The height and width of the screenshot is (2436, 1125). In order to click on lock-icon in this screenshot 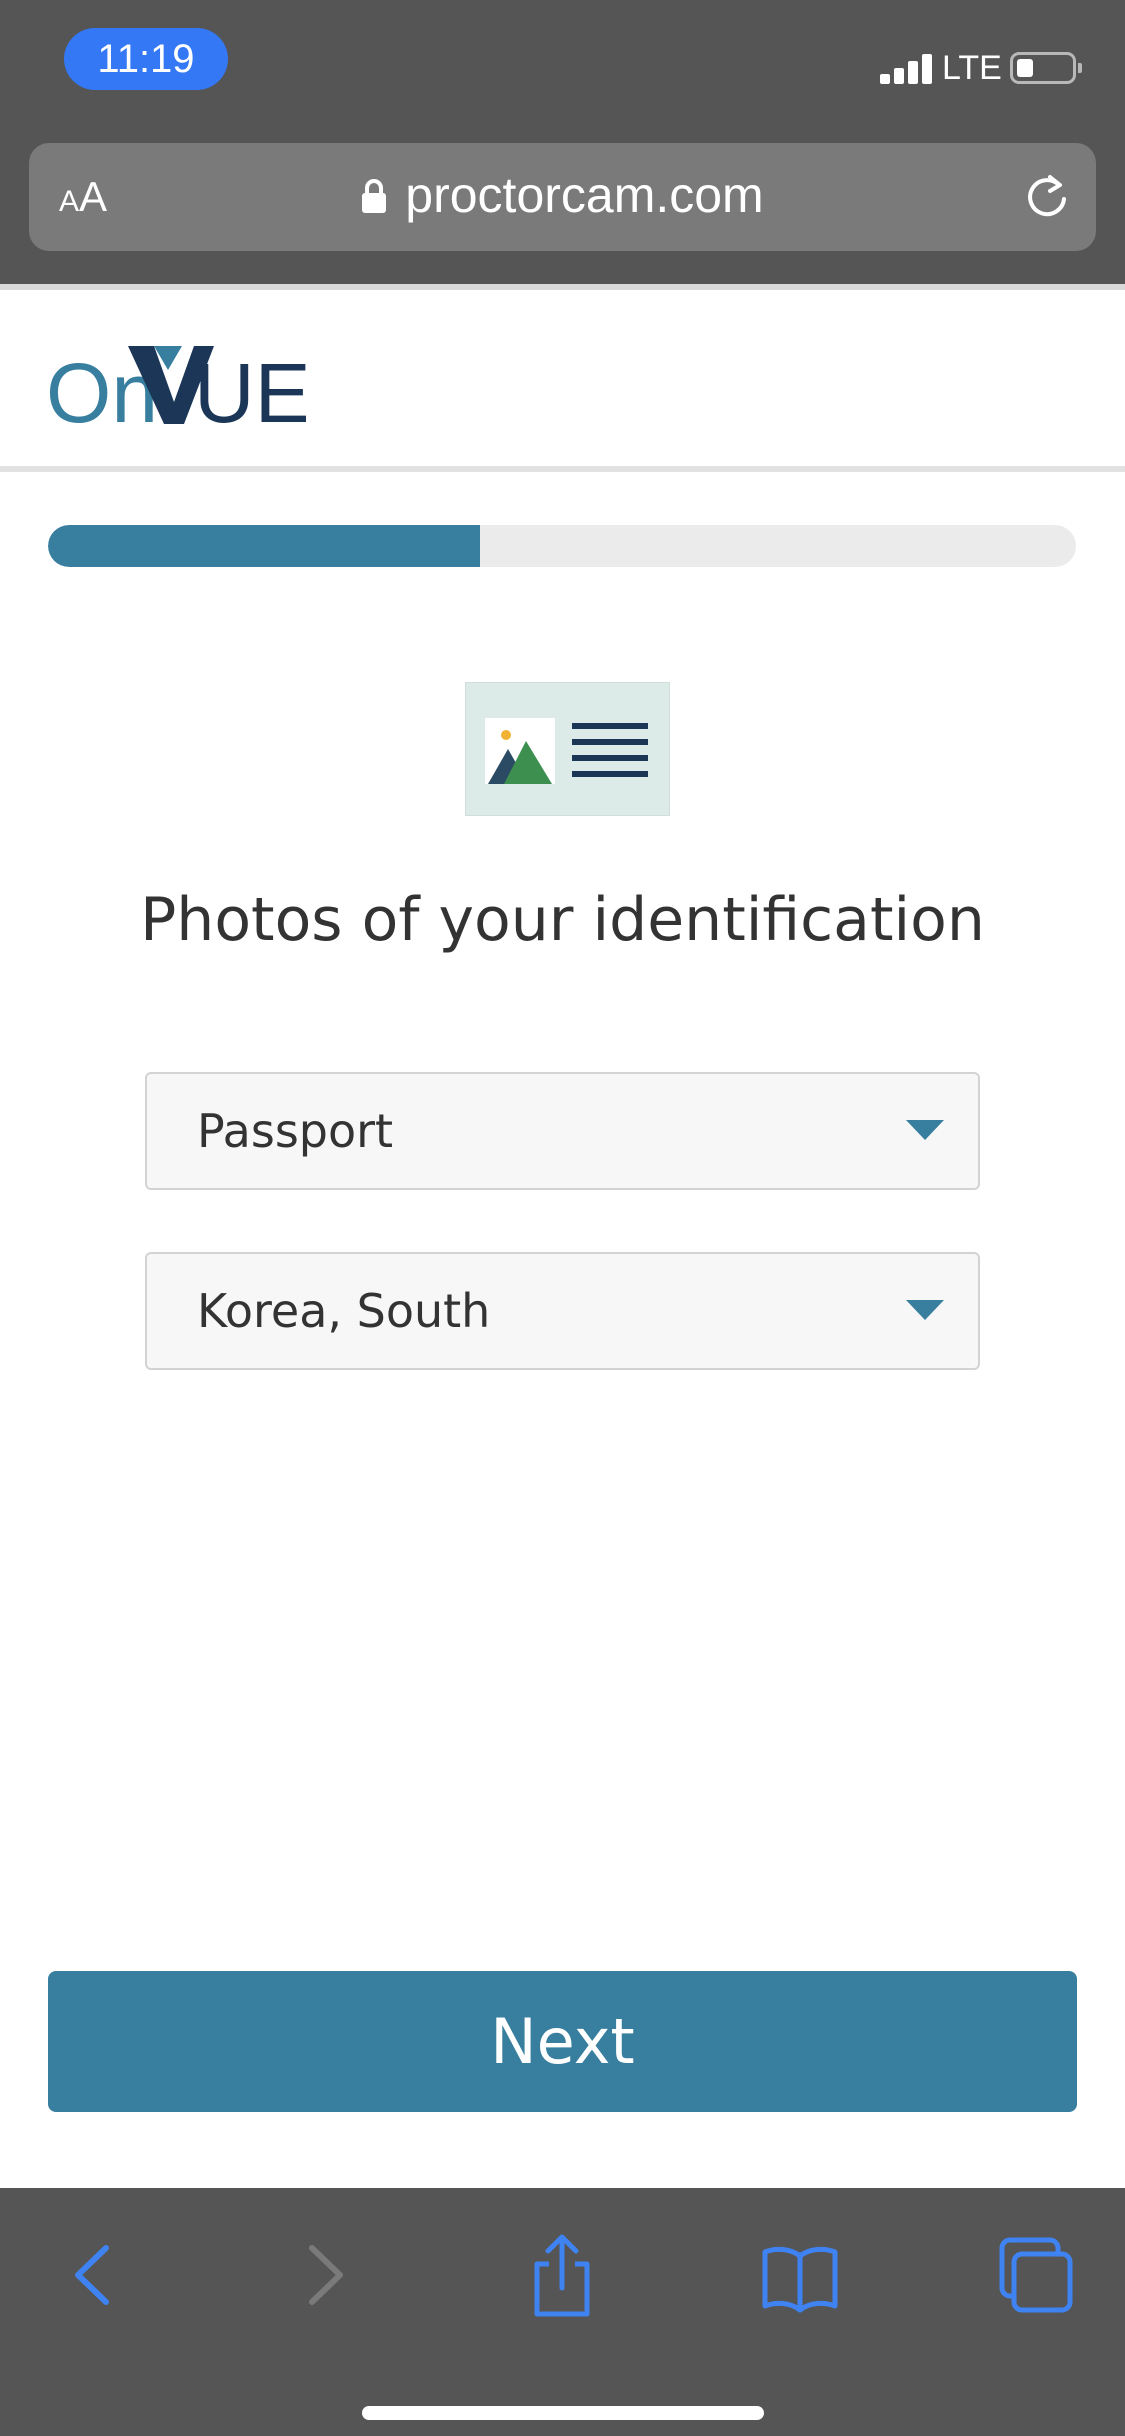, I will do `click(374, 196)`.